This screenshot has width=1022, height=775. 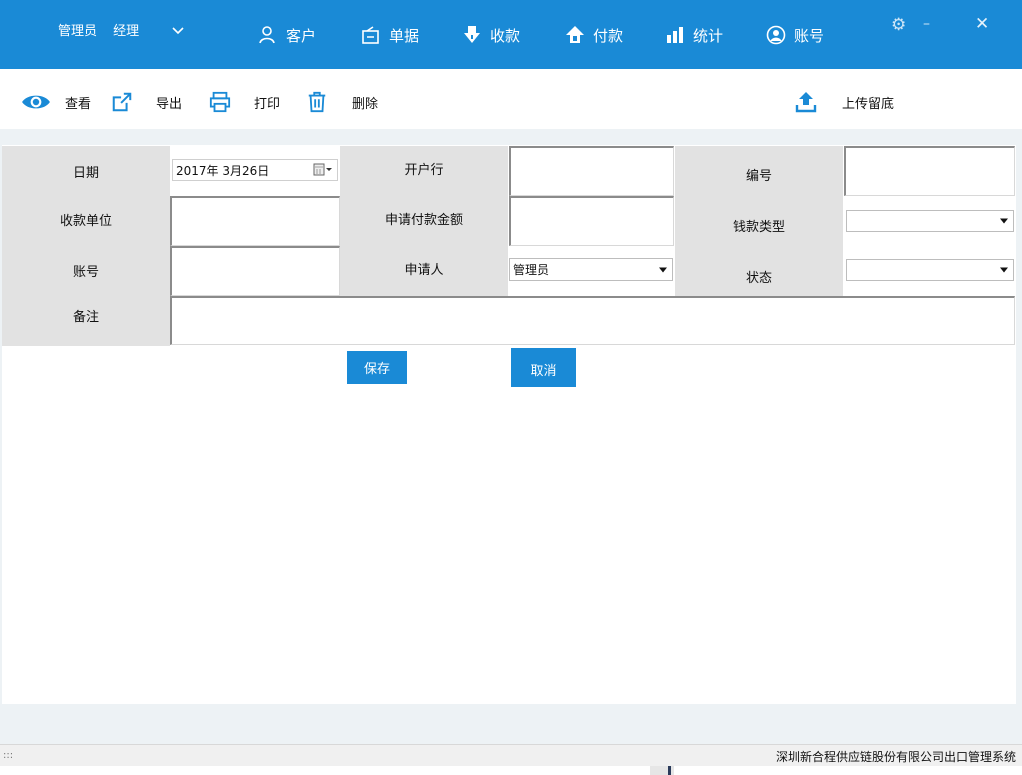 I want to click on save-button: 保存, so click(x=377, y=367).